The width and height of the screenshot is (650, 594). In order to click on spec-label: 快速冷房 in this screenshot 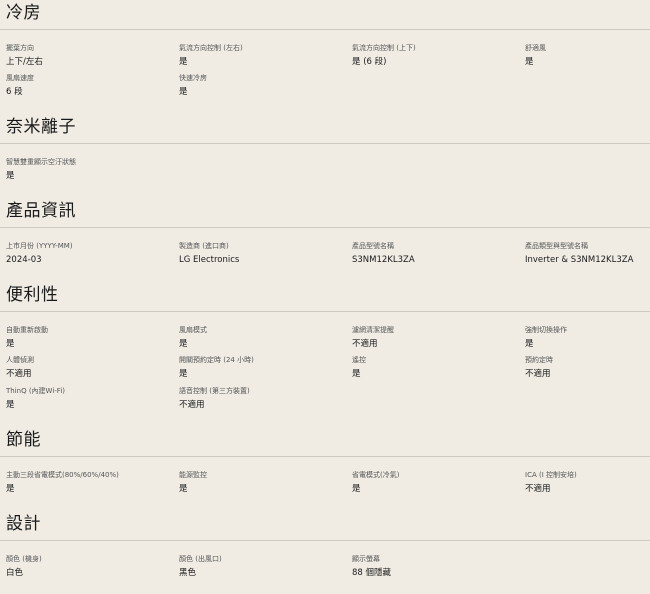, I will do `click(193, 78)`.